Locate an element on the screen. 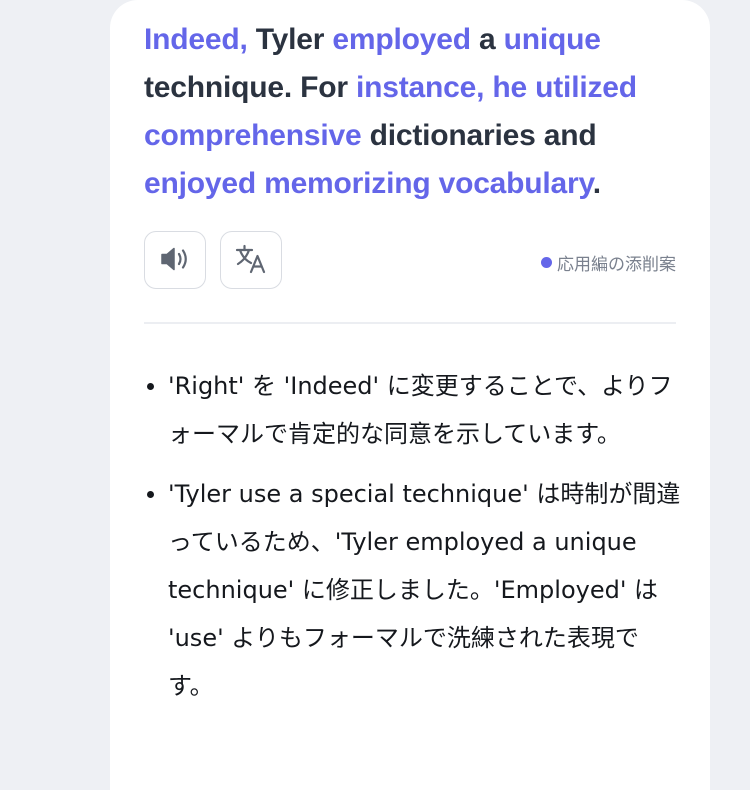 Image resolution: width=750 pixels, height=790 pixels. highlighted-phrase: employed is located at coordinates (401, 39).